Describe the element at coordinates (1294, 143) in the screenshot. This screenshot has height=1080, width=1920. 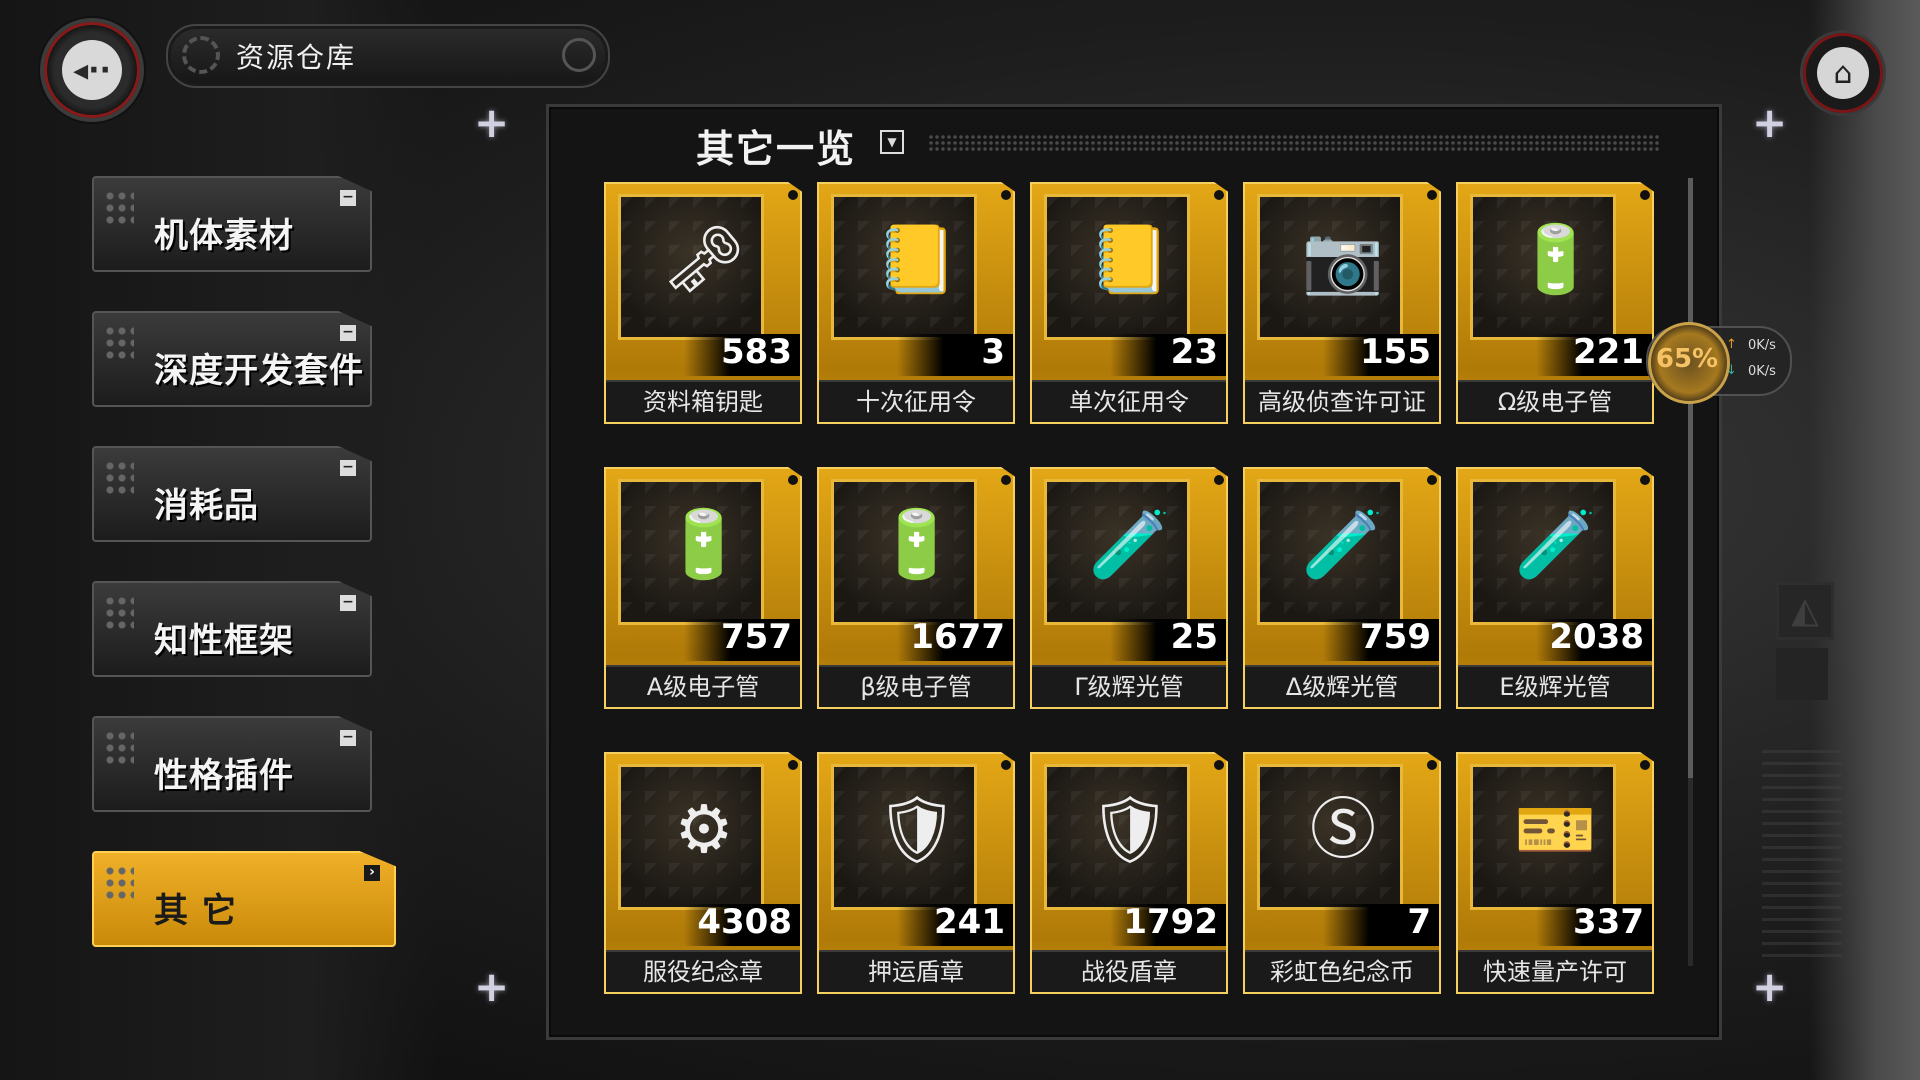
I see `dotted-divider` at that location.